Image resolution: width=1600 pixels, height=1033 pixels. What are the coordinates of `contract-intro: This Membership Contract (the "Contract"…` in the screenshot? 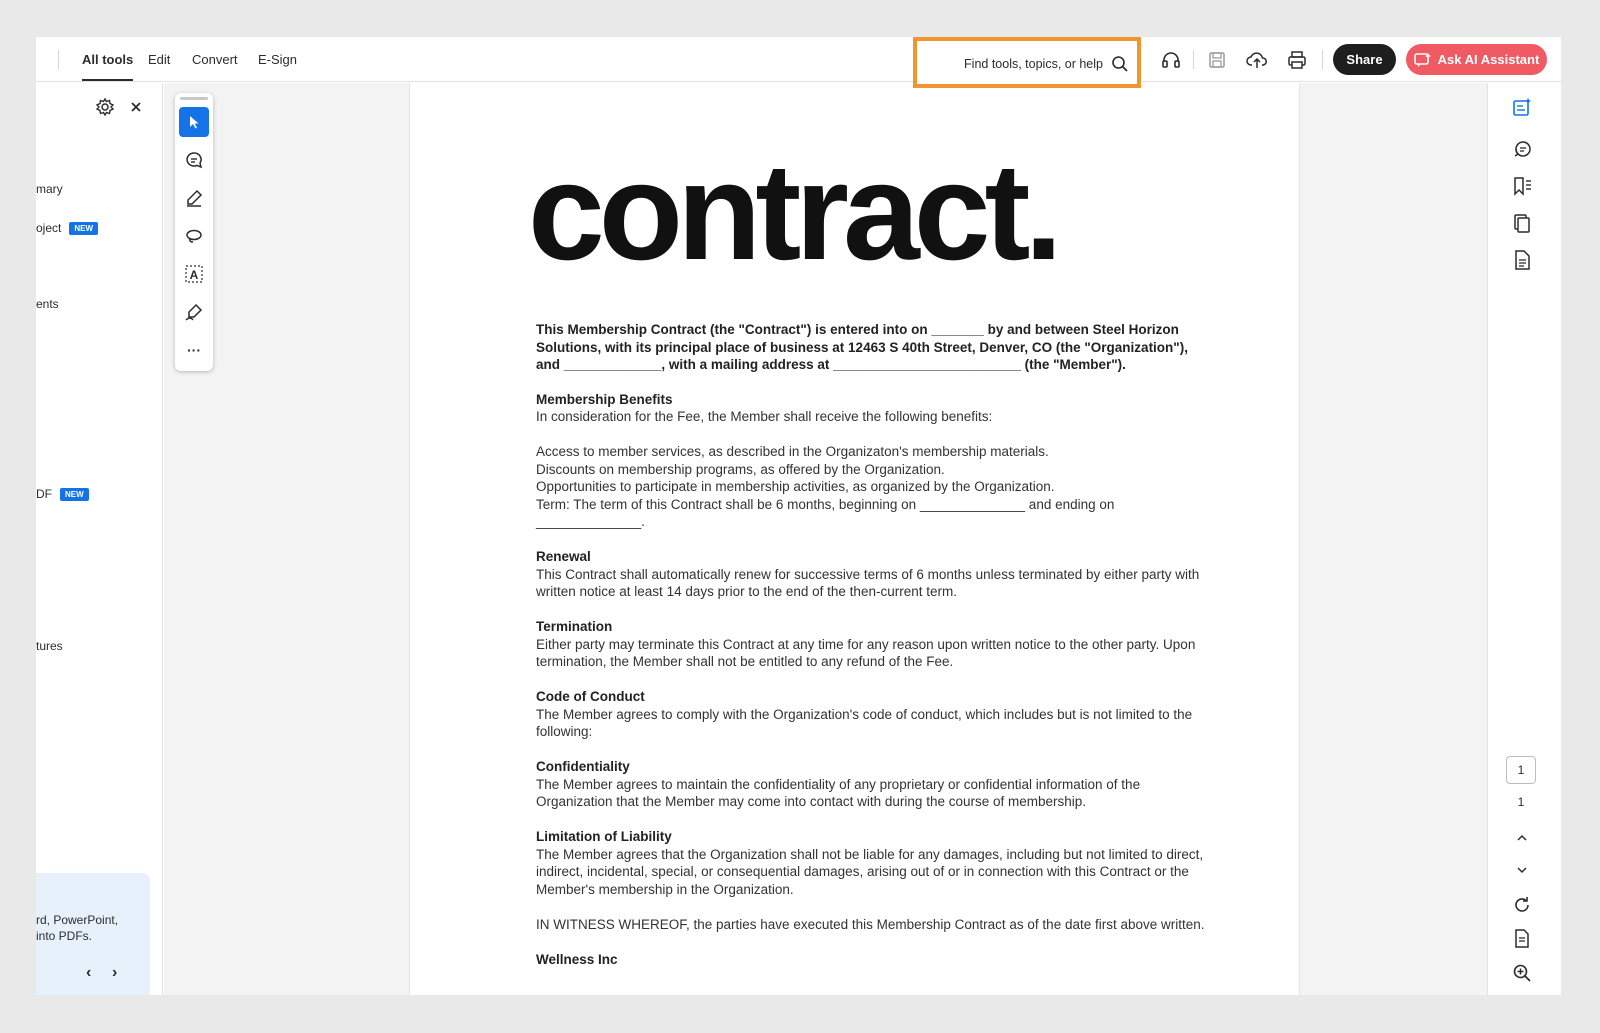 It's located at (862, 347).